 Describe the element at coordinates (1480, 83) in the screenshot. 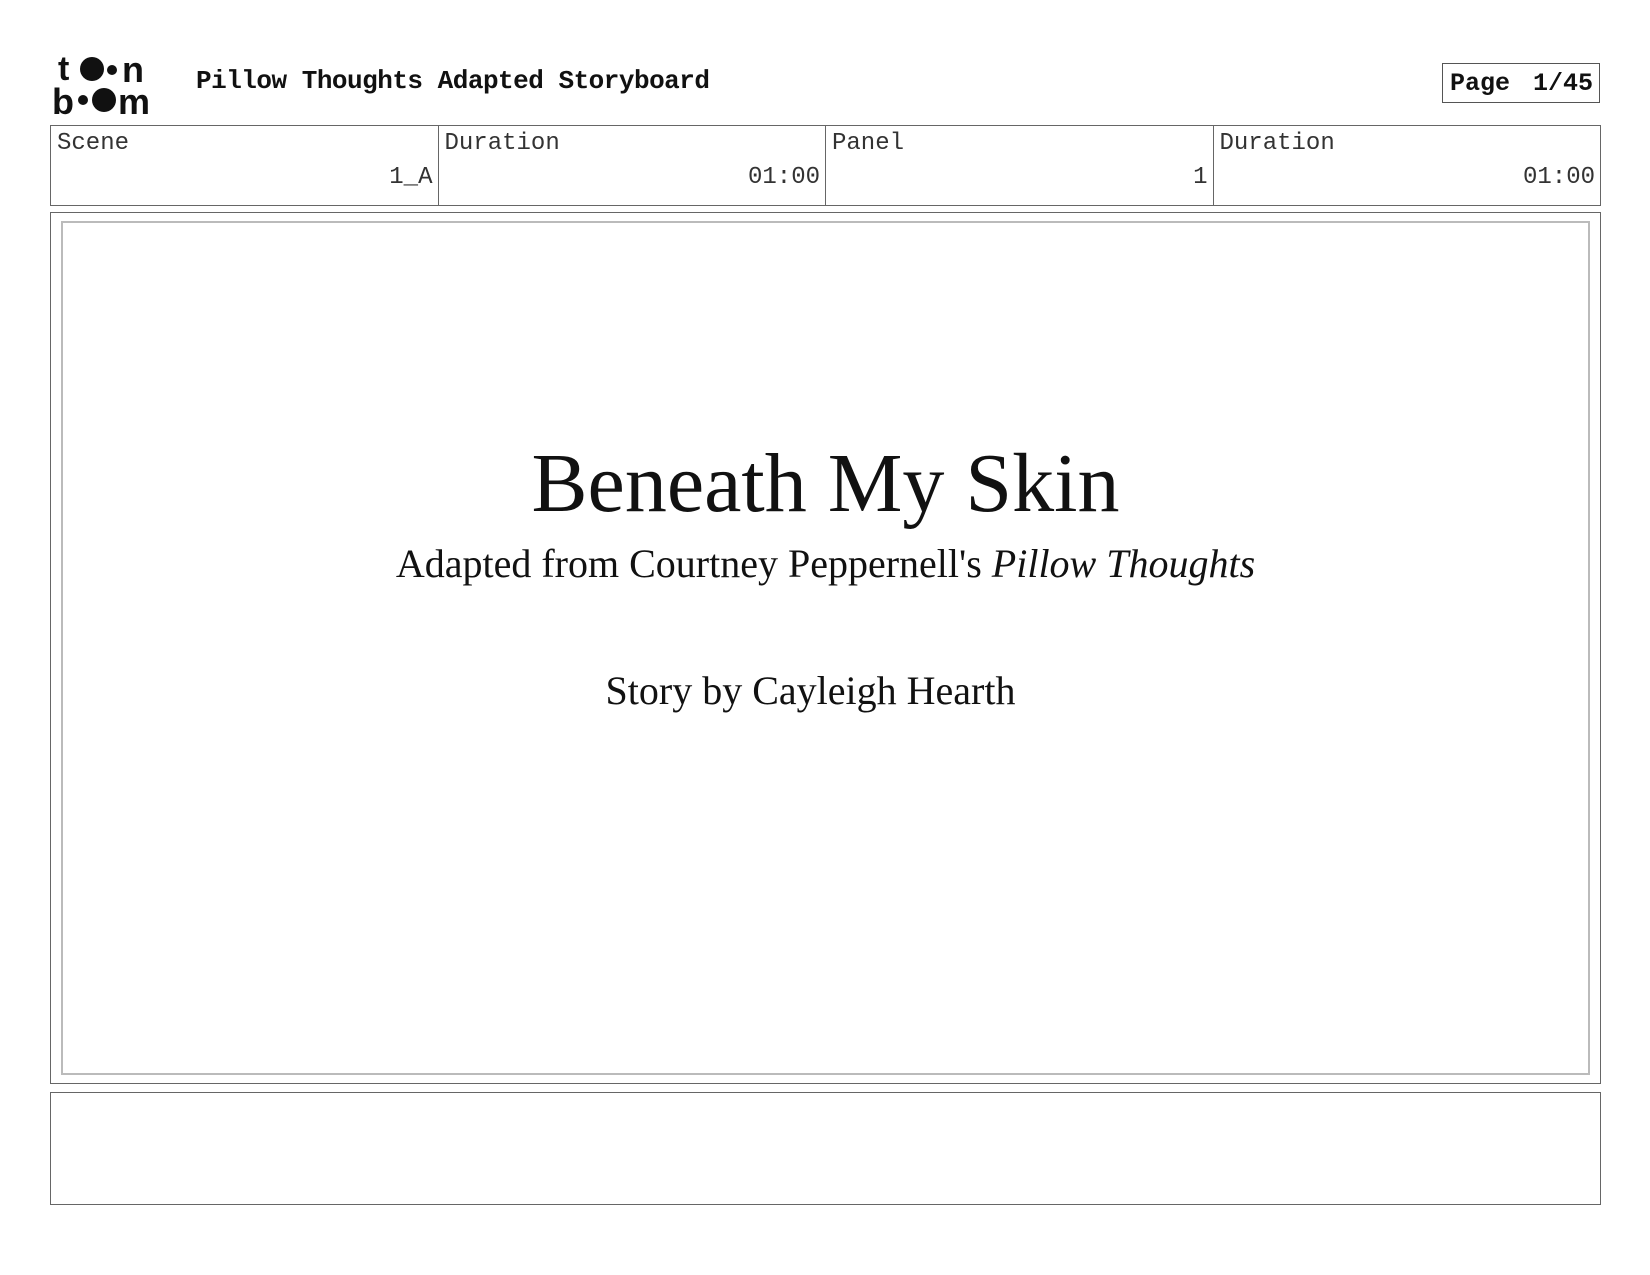

I see `page-label: Page` at that location.